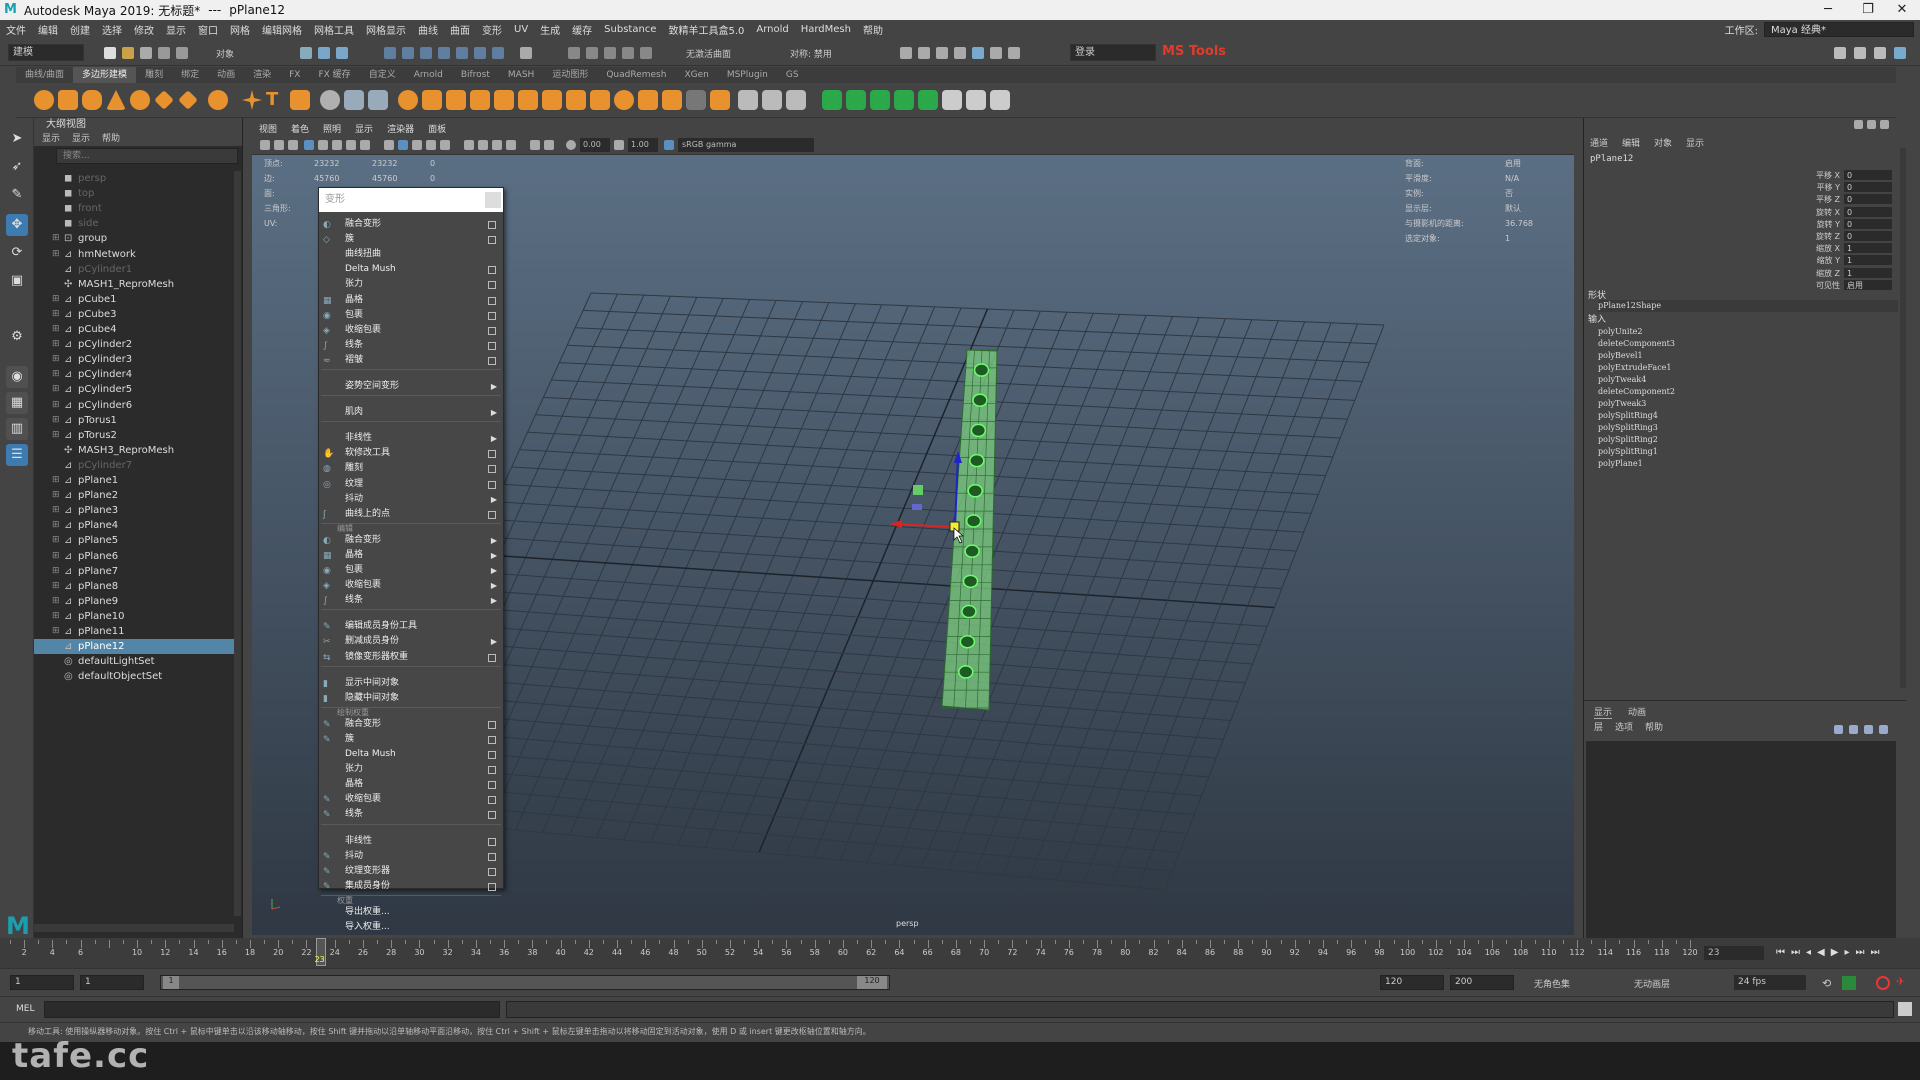 The width and height of the screenshot is (1920, 1080). Describe the element at coordinates (1780, 952) in the screenshot. I see `go-to-start-icon: ⏮` at that location.